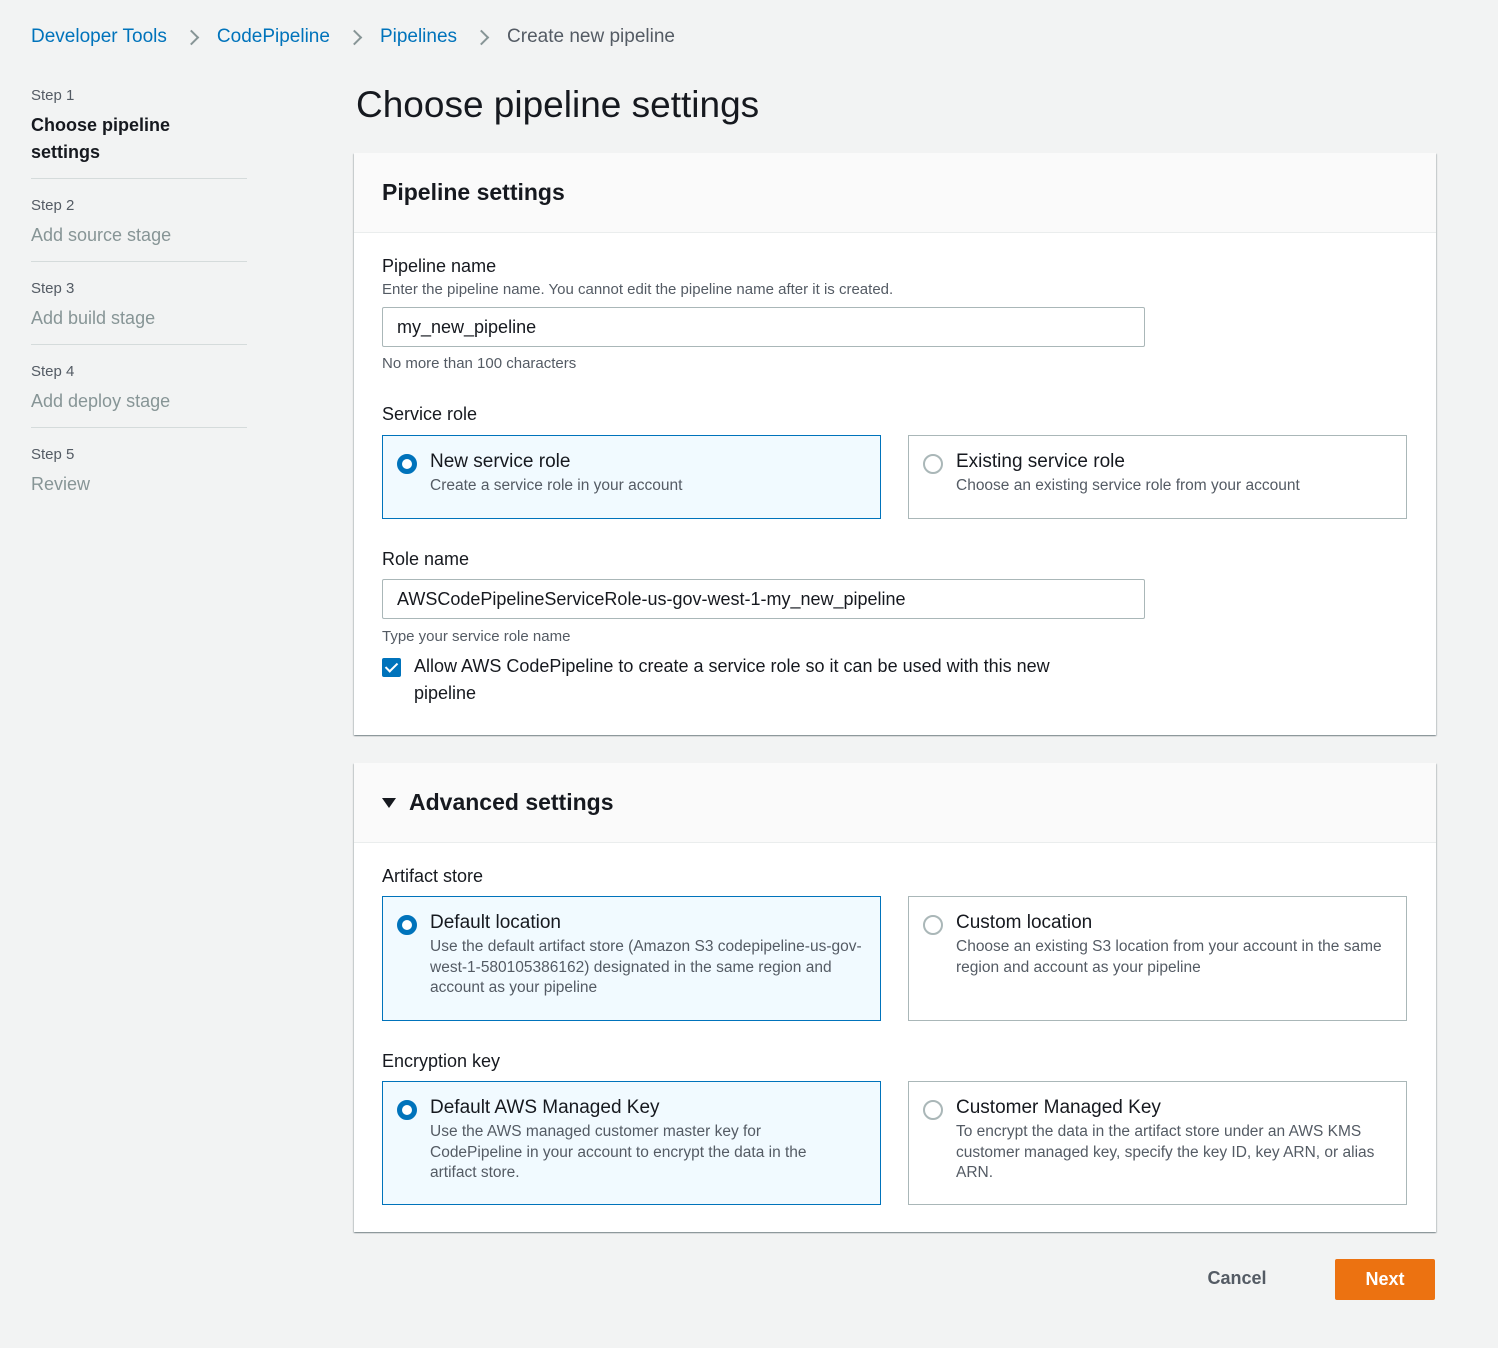  What do you see at coordinates (418, 37) in the screenshot?
I see `breadcrumb-pipelines: Pipelines` at bounding box center [418, 37].